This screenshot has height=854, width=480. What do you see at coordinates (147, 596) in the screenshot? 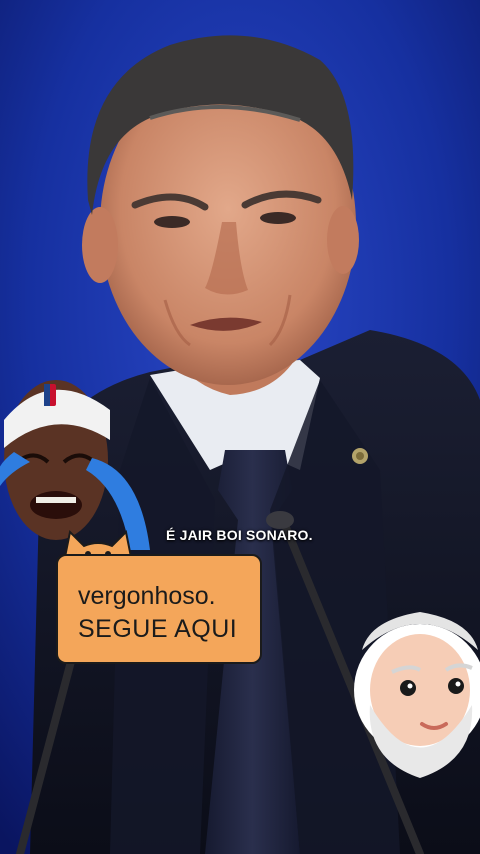
I see `bubble-text-line1: vergonhoso.` at bounding box center [147, 596].